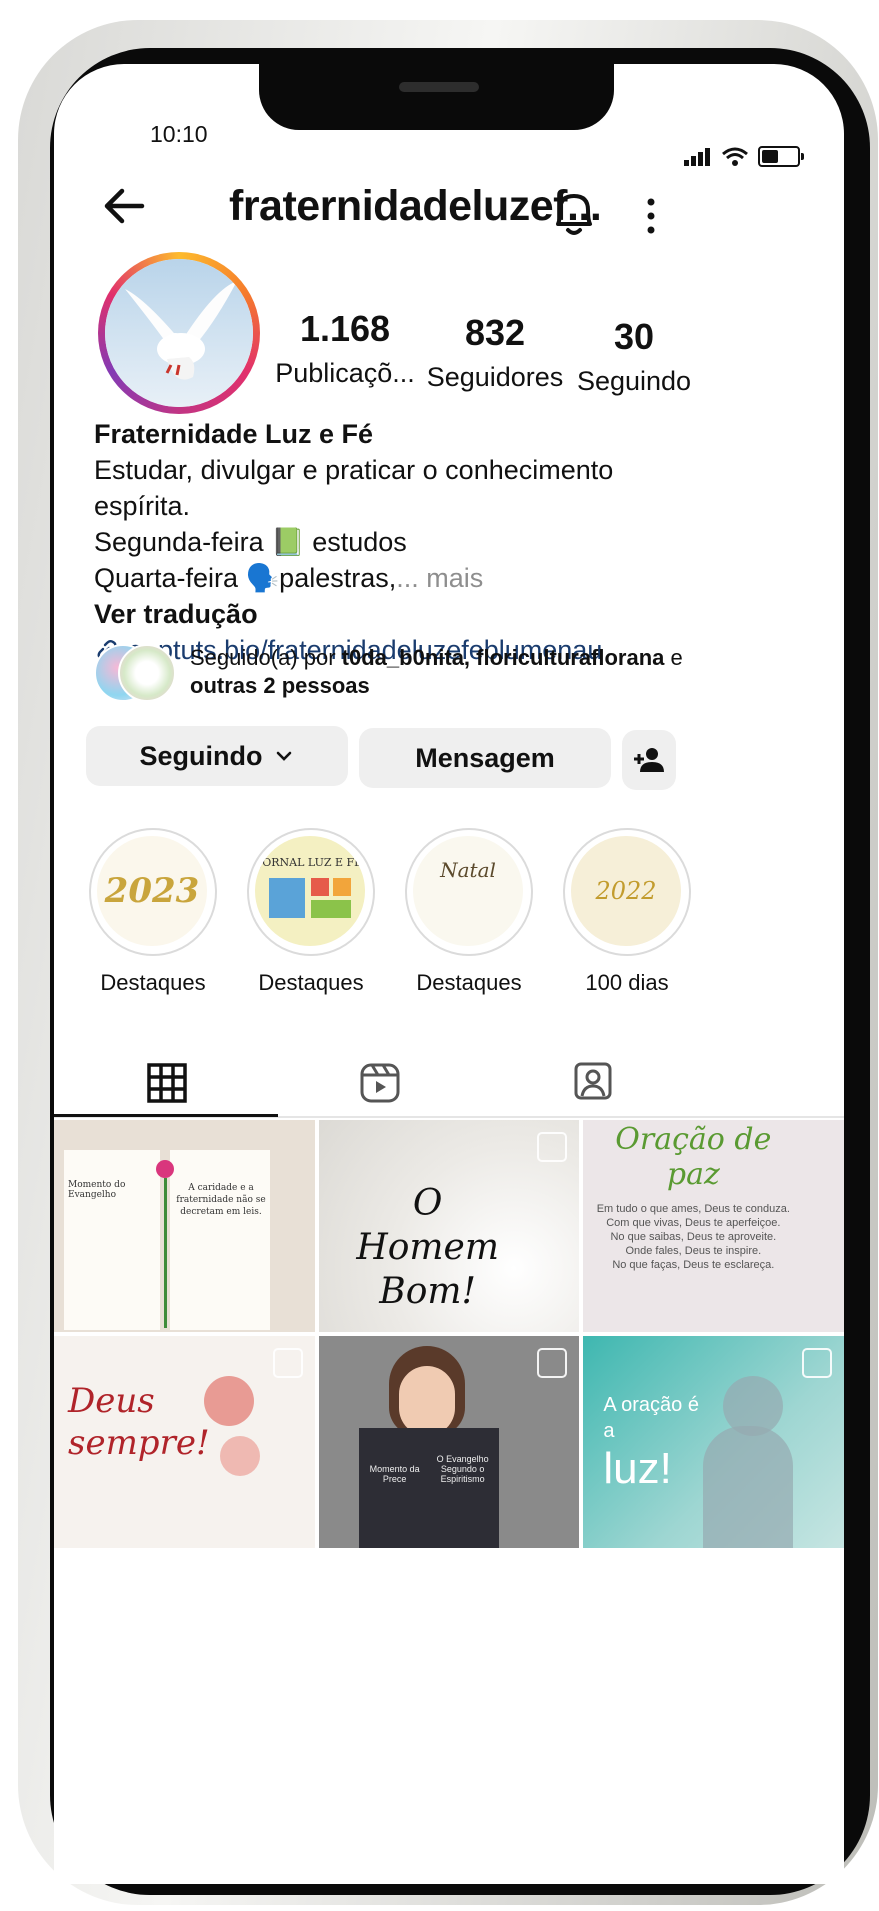  I want to click on signal-icon, so click(698, 156).